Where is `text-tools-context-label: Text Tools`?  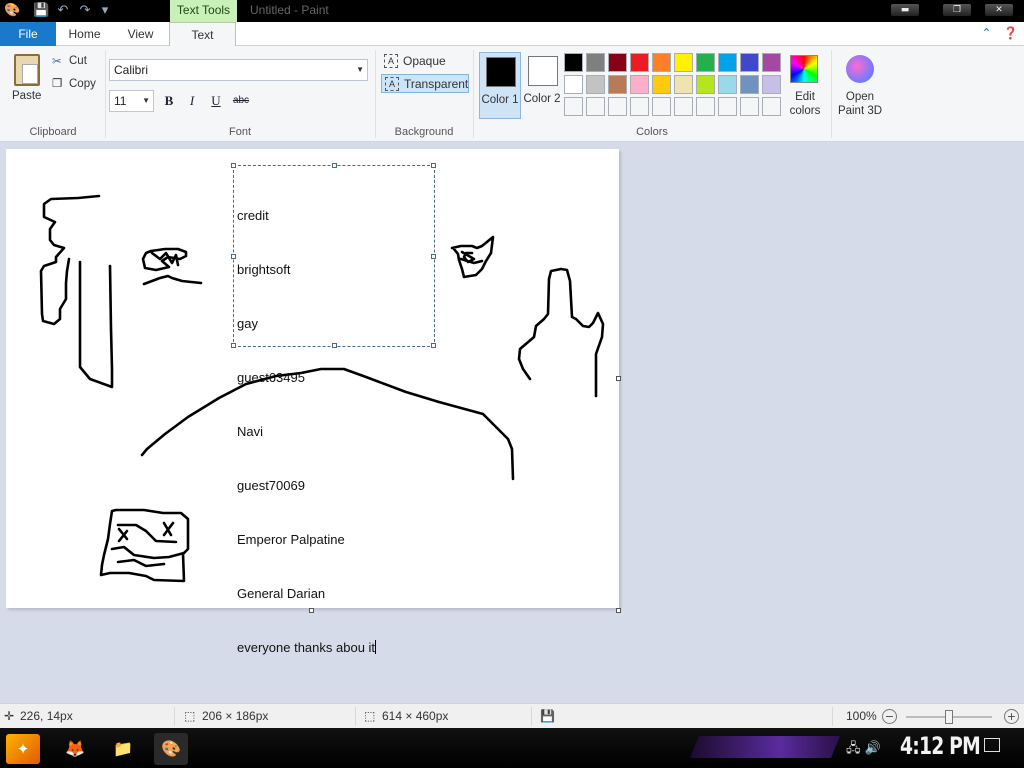
text-tools-context-label: Text Tools is located at coordinates (203, 11).